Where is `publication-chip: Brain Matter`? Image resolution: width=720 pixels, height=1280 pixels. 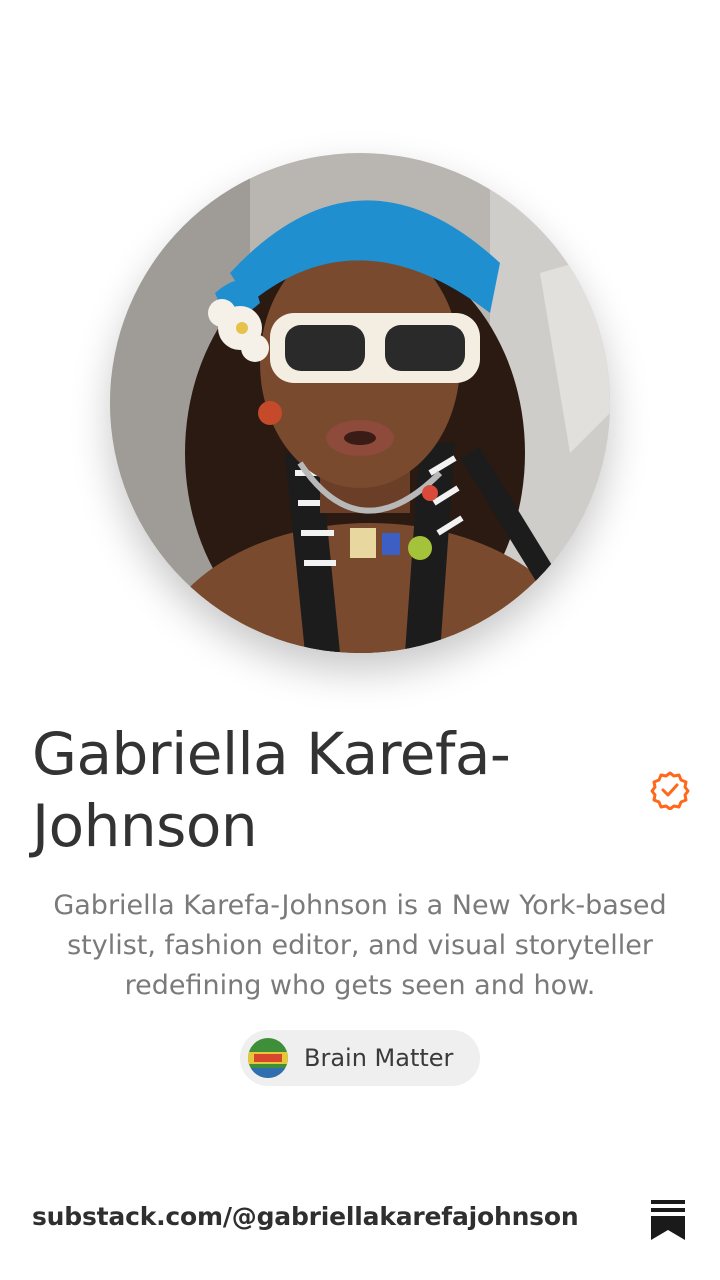 publication-chip: Brain Matter is located at coordinates (360, 1058).